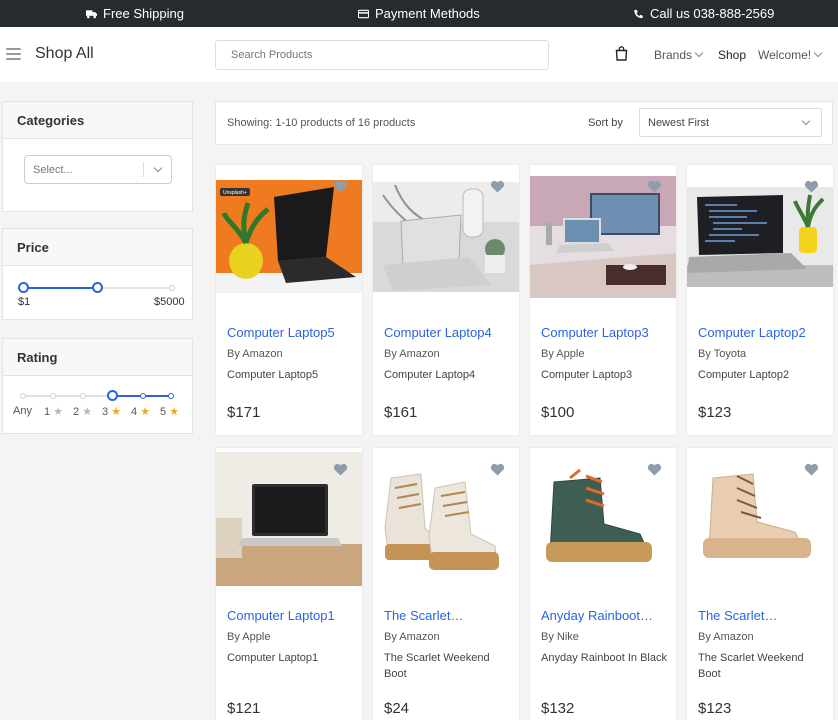 The width and height of the screenshot is (838, 720). I want to click on product-price: $123, so click(715, 708).